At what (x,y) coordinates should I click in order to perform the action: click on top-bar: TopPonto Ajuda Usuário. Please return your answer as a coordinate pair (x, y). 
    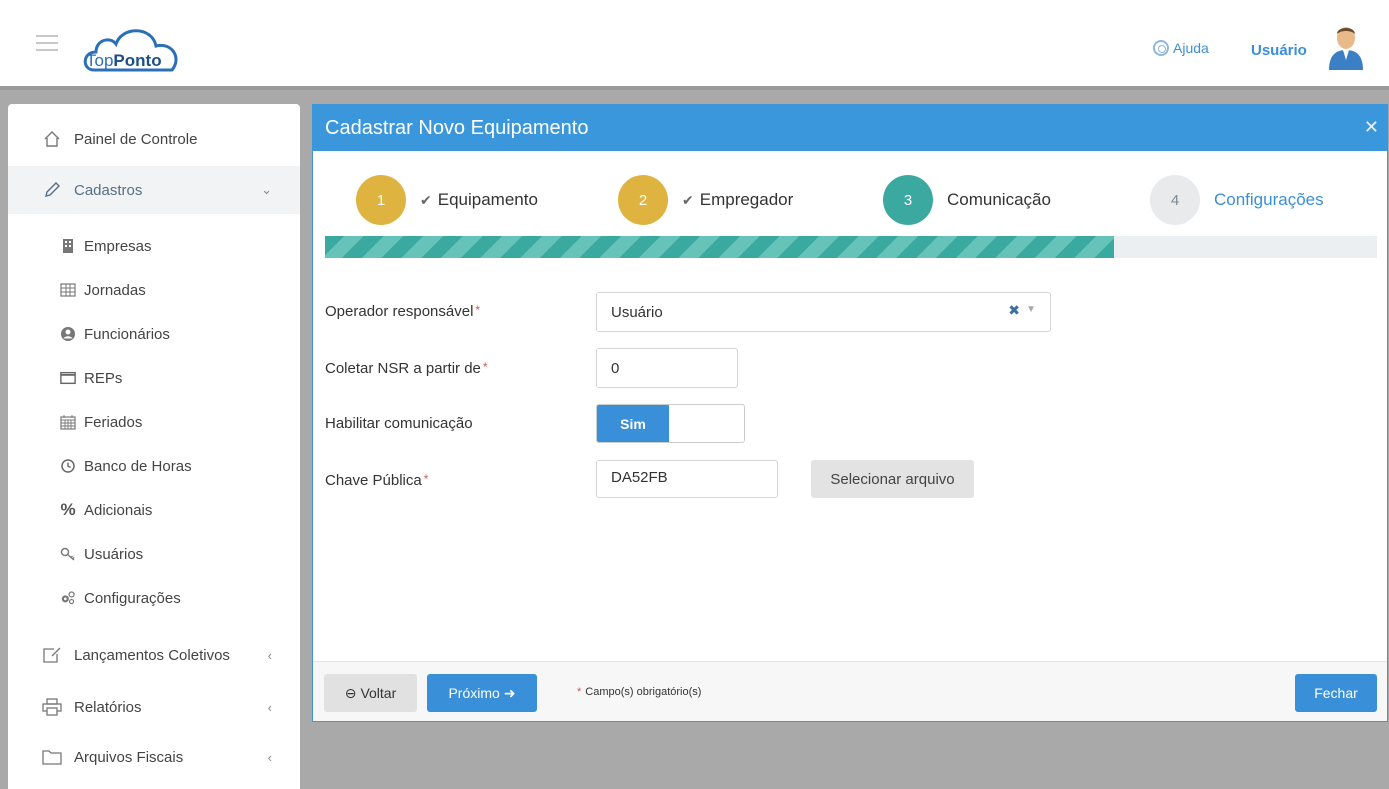
    Looking at the image, I should click on (694, 45).